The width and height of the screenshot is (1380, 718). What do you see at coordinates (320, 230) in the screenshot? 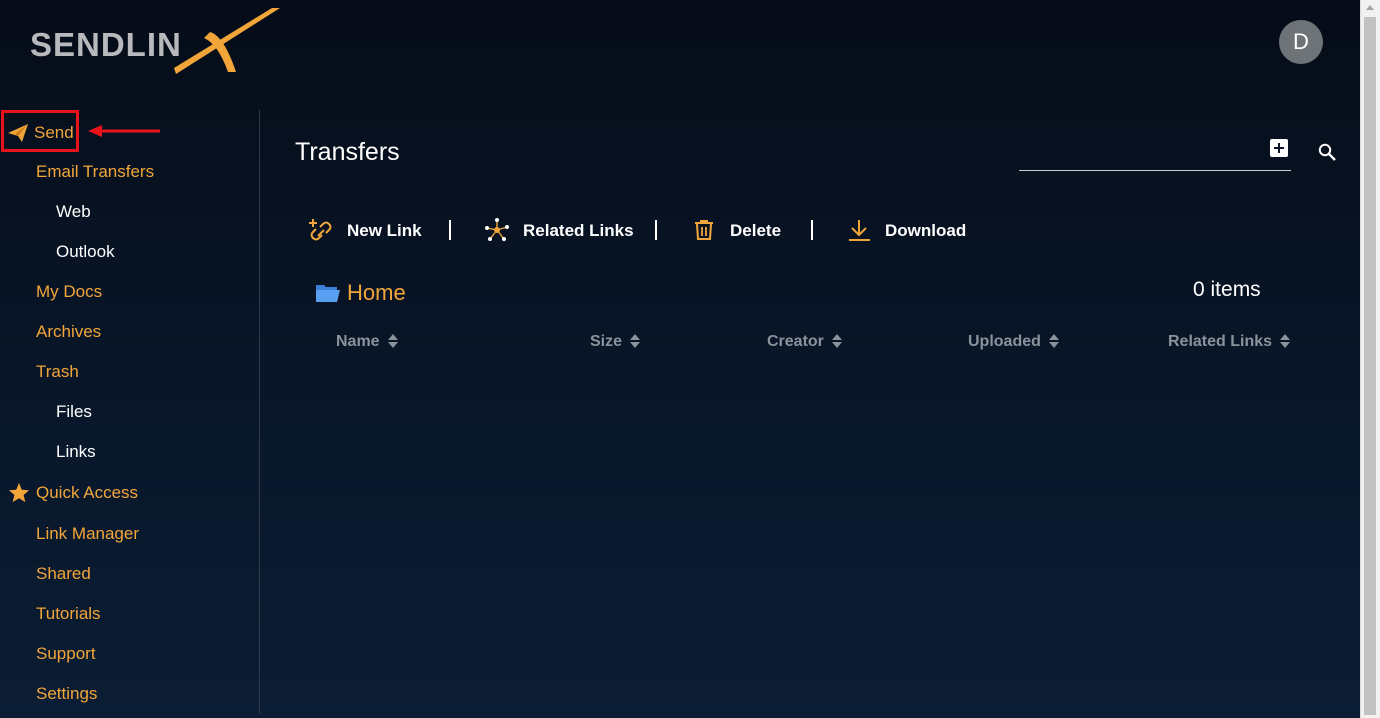
I see `link-plus-icon` at bounding box center [320, 230].